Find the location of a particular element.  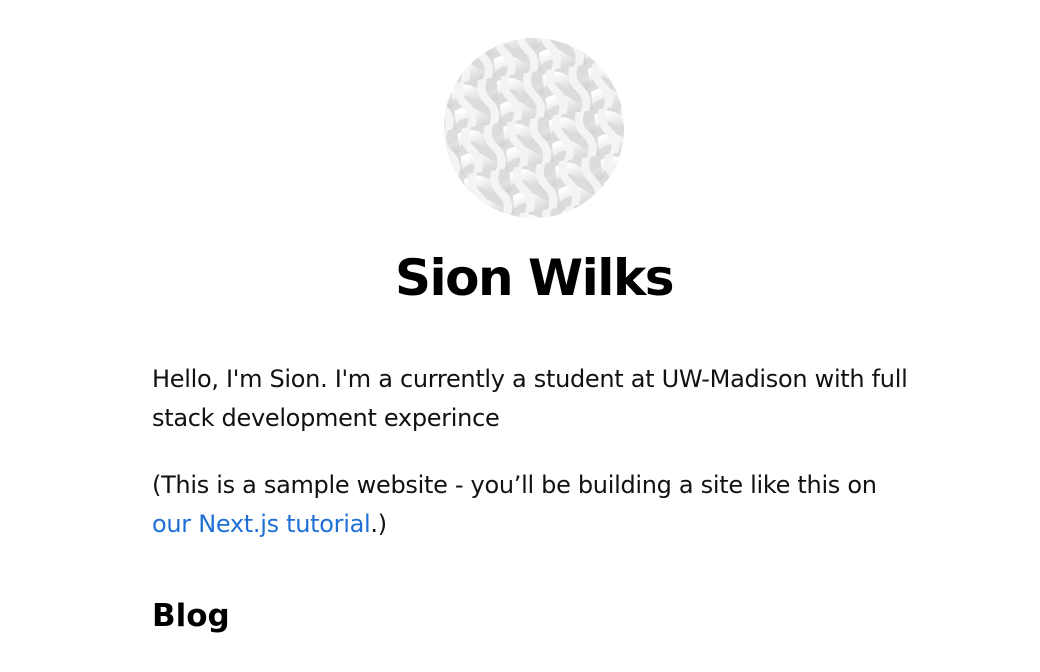

blog-heading: Blog is located at coordinates (191, 616).